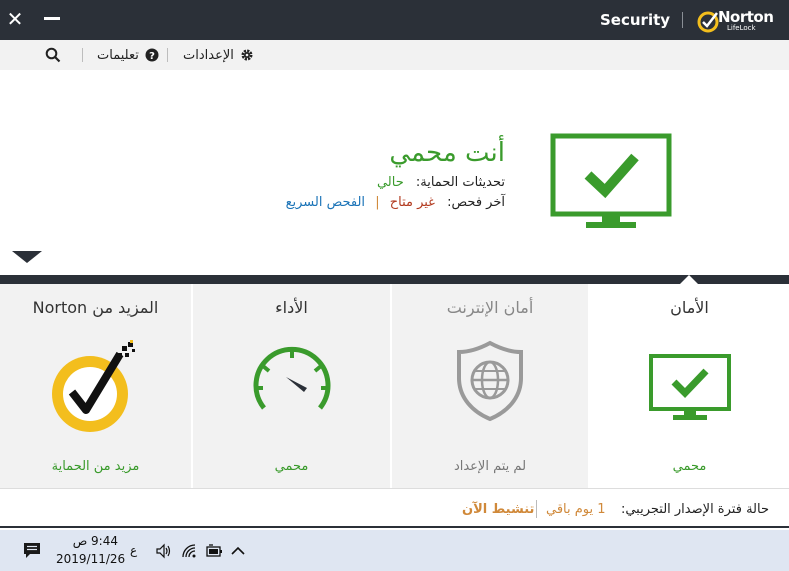 The image size is (789, 571). I want to click on chevron-up-icon, so click(238, 551).